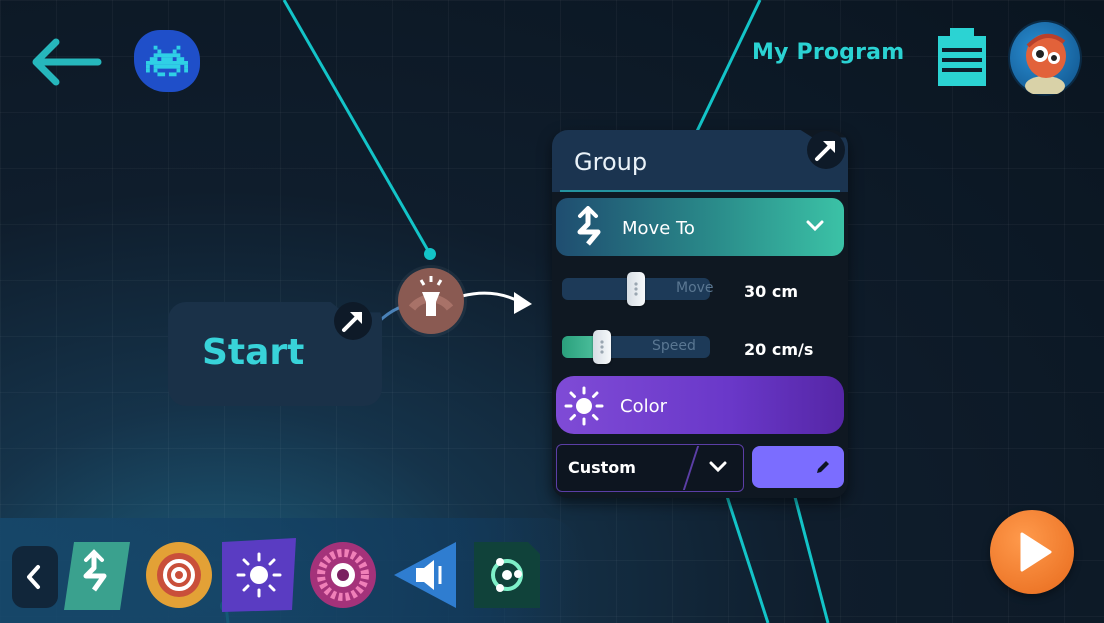 This screenshot has width=1104, height=623. Describe the element at coordinates (674, 346) in the screenshot. I see `speed-slider-word: Speed` at that location.